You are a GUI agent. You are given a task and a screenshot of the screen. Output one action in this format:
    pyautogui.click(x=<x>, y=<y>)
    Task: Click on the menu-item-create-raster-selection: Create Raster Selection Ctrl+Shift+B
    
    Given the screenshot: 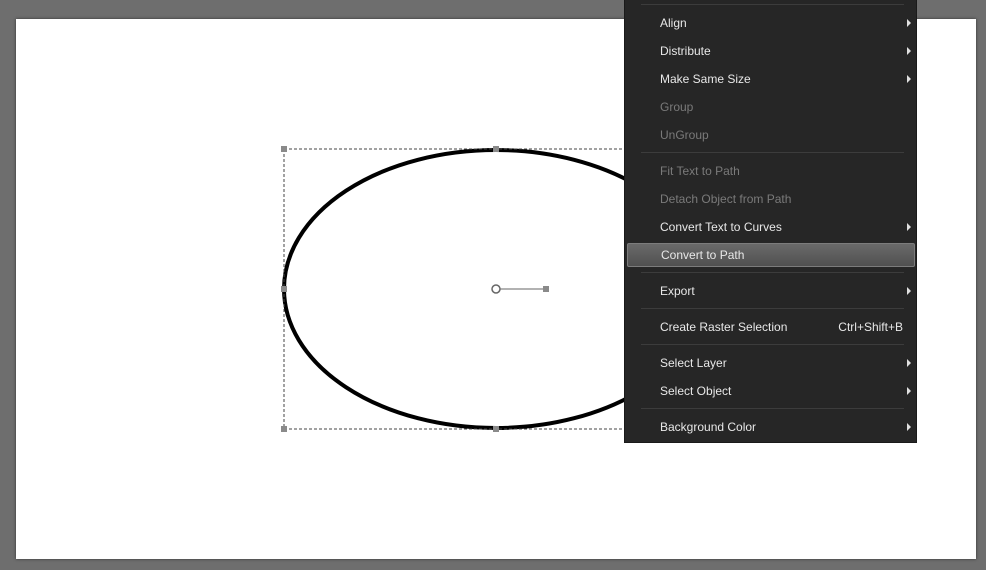 What is the action you would take?
    pyautogui.click(x=771, y=327)
    